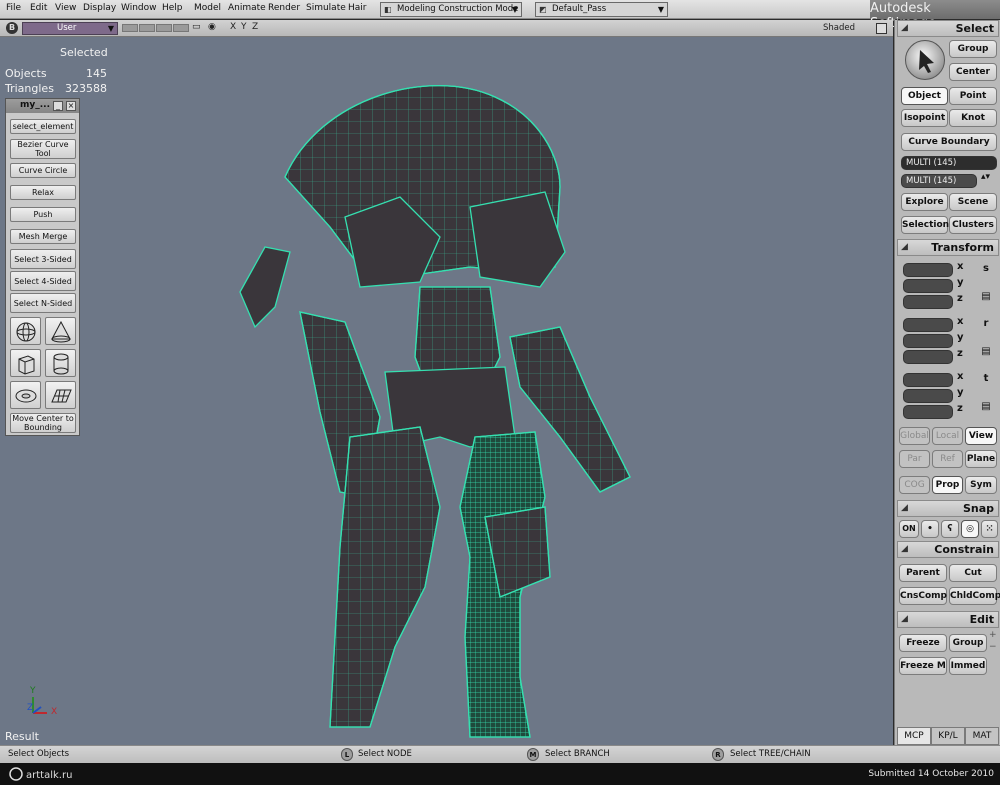 The width and height of the screenshot is (1000, 785). I want to click on par-button: Par, so click(914, 459).